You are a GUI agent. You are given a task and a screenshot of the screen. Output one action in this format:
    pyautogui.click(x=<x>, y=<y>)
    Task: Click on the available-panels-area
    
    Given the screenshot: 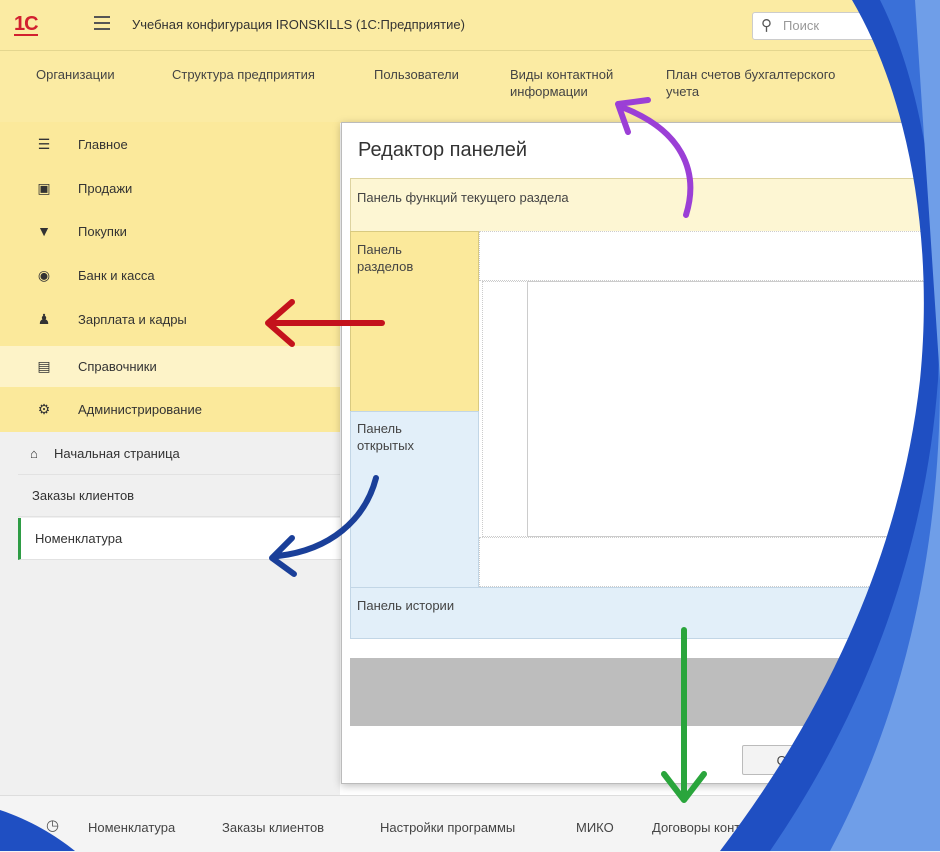 What is the action you would take?
    pyautogui.click(x=645, y=692)
    